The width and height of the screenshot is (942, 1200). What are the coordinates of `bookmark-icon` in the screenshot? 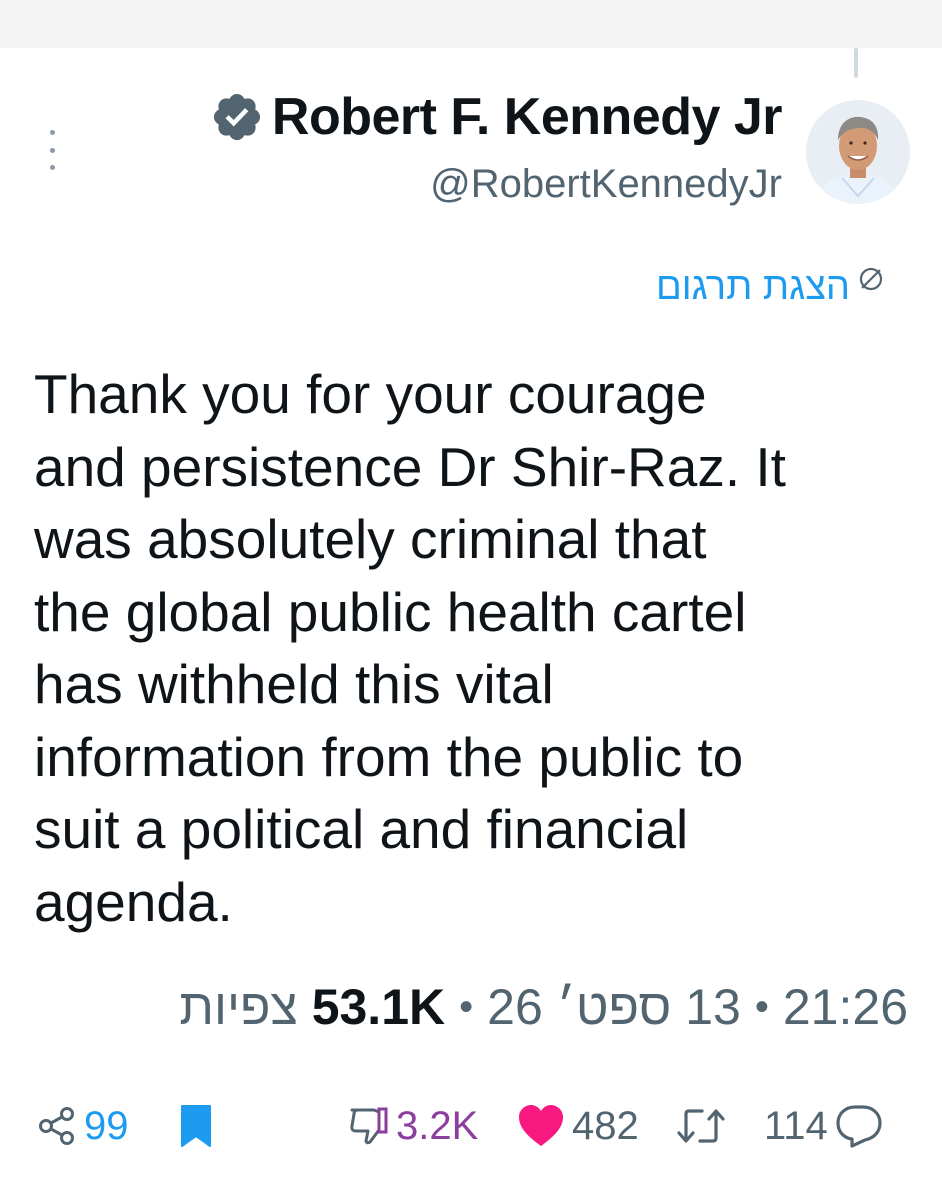 It's located at (196, 1126).